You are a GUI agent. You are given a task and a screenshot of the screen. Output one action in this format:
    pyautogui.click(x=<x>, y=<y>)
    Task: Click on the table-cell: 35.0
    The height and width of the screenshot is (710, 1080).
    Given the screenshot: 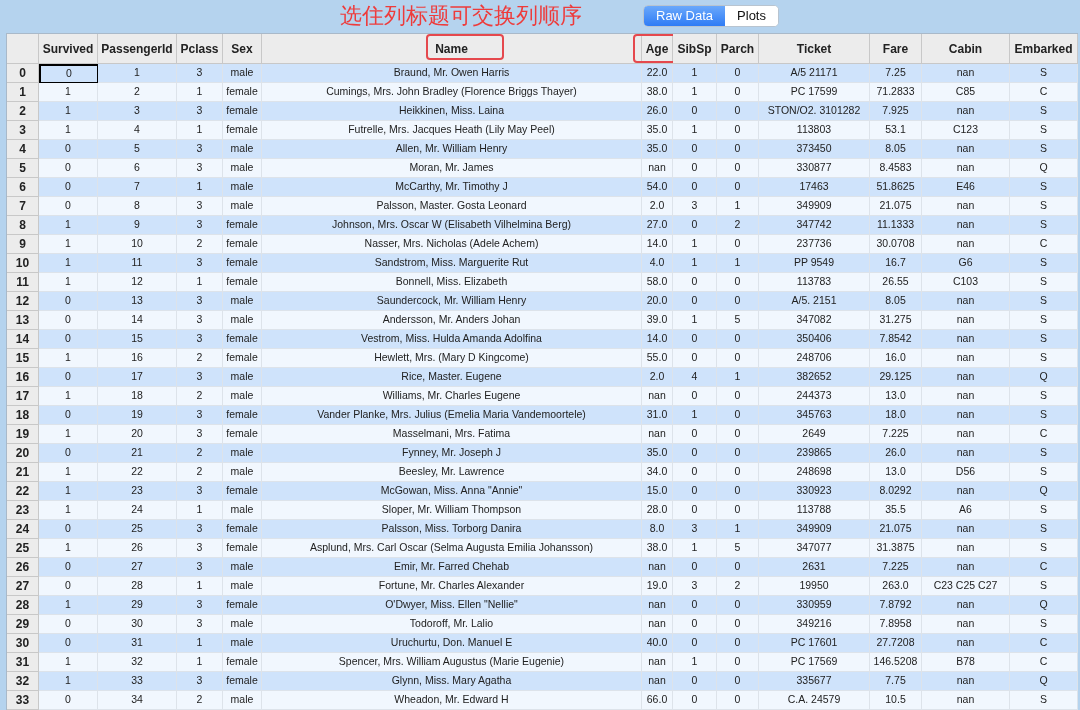 What is the action you would take?
    pyautogui.click(x=657, y=130)
    